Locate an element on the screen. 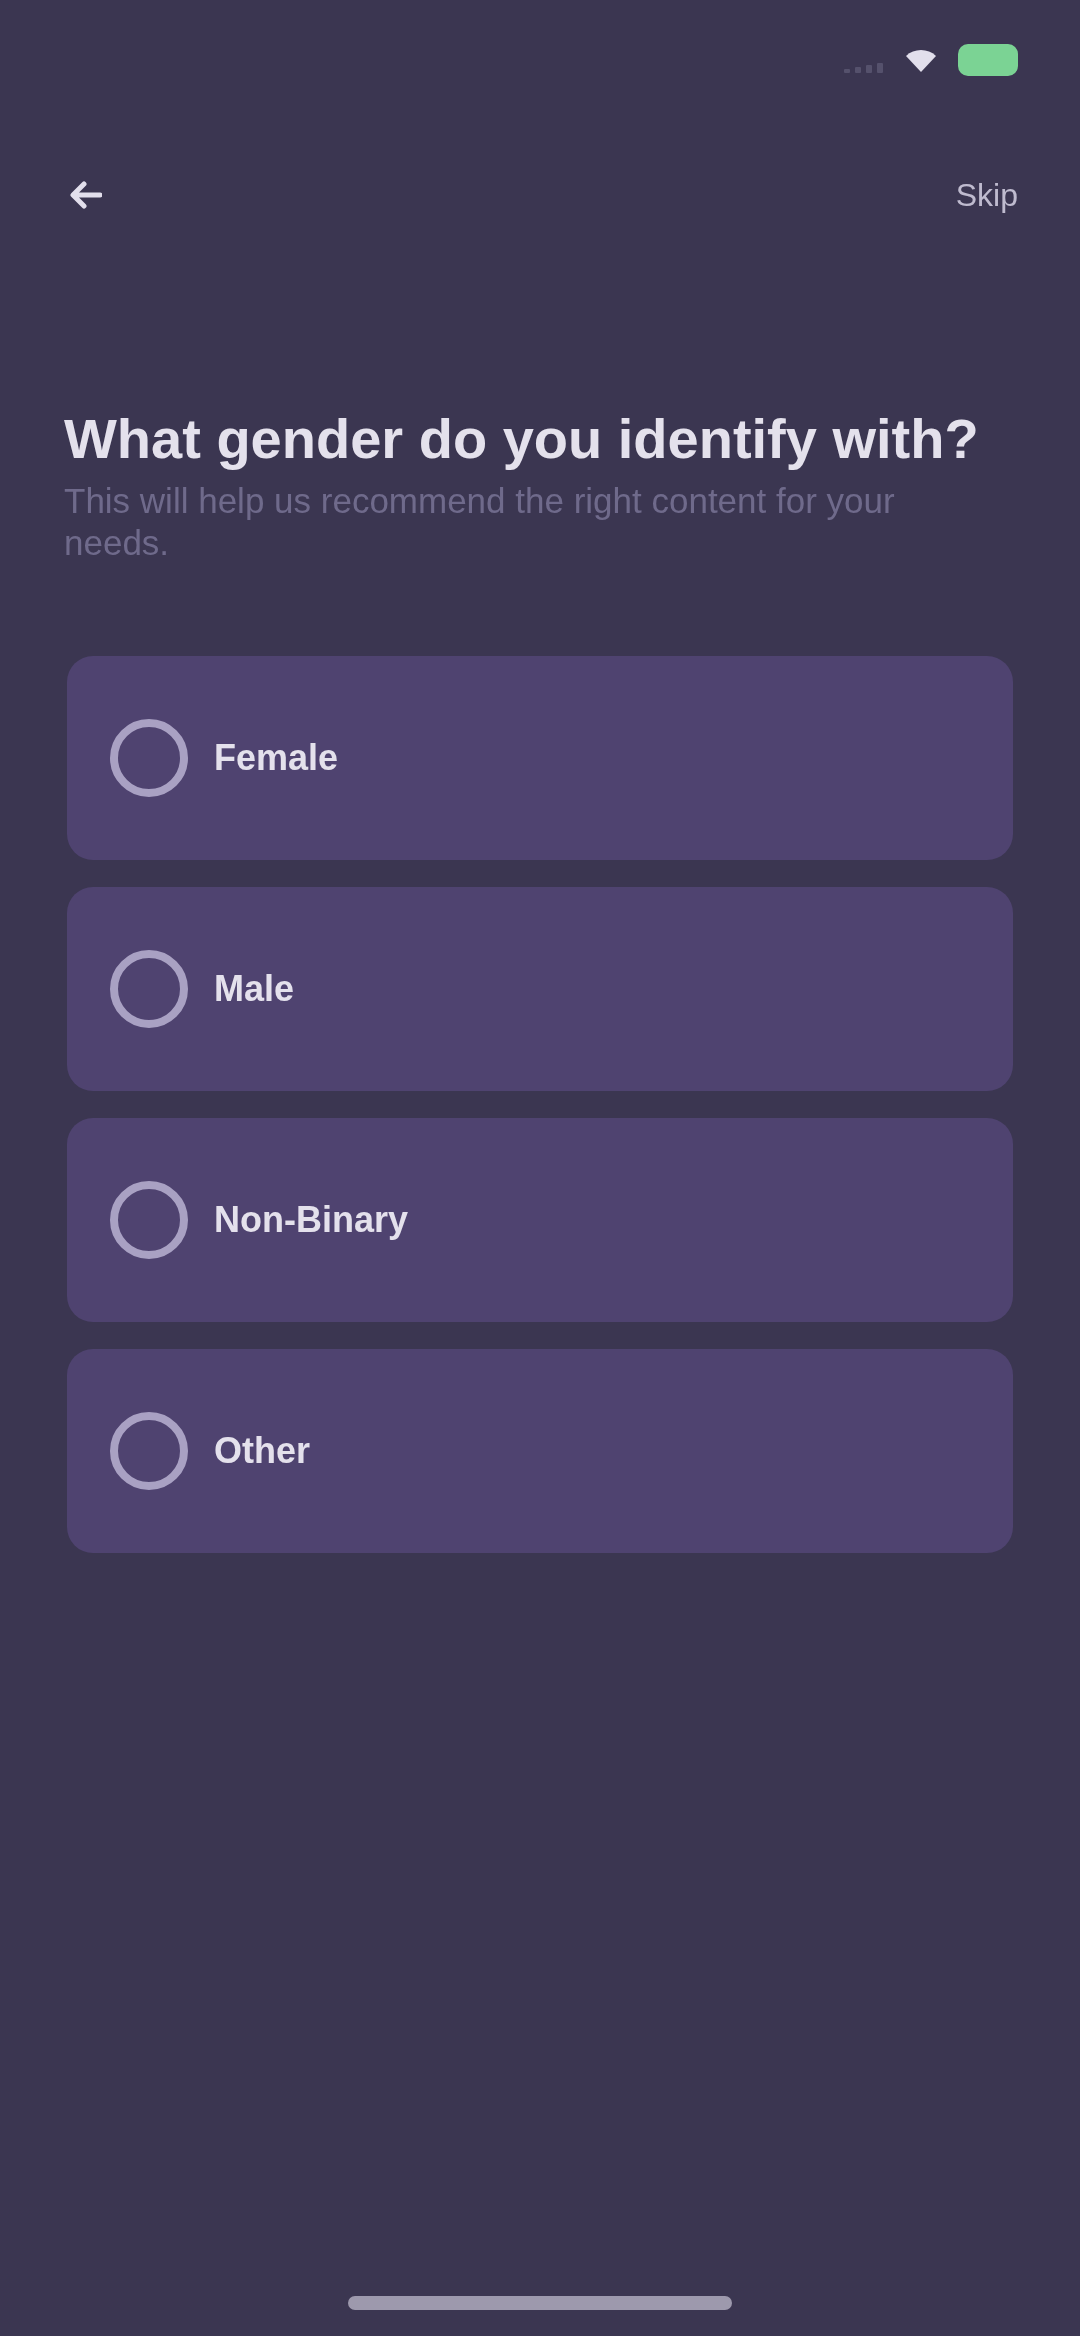 This screenshot has height=2336, width=1080. option-label: Male is located at coordinates (254, 989).